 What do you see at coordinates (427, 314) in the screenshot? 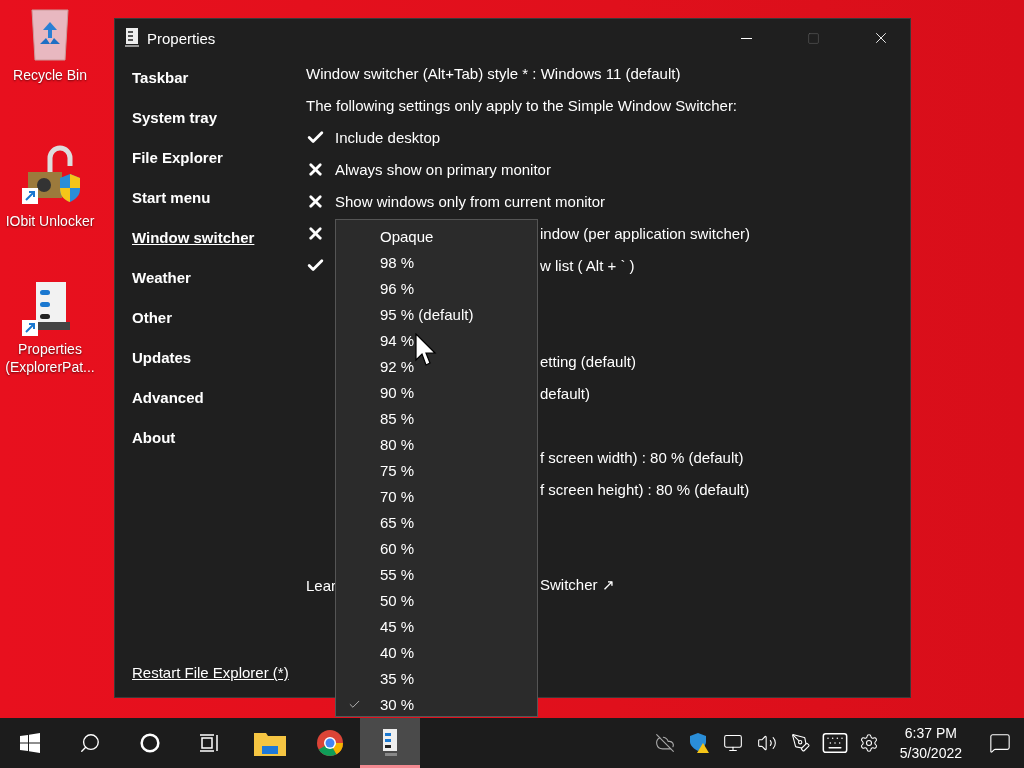
I see `menu-item: 95 % (default)` at bounding box center [427, 314].